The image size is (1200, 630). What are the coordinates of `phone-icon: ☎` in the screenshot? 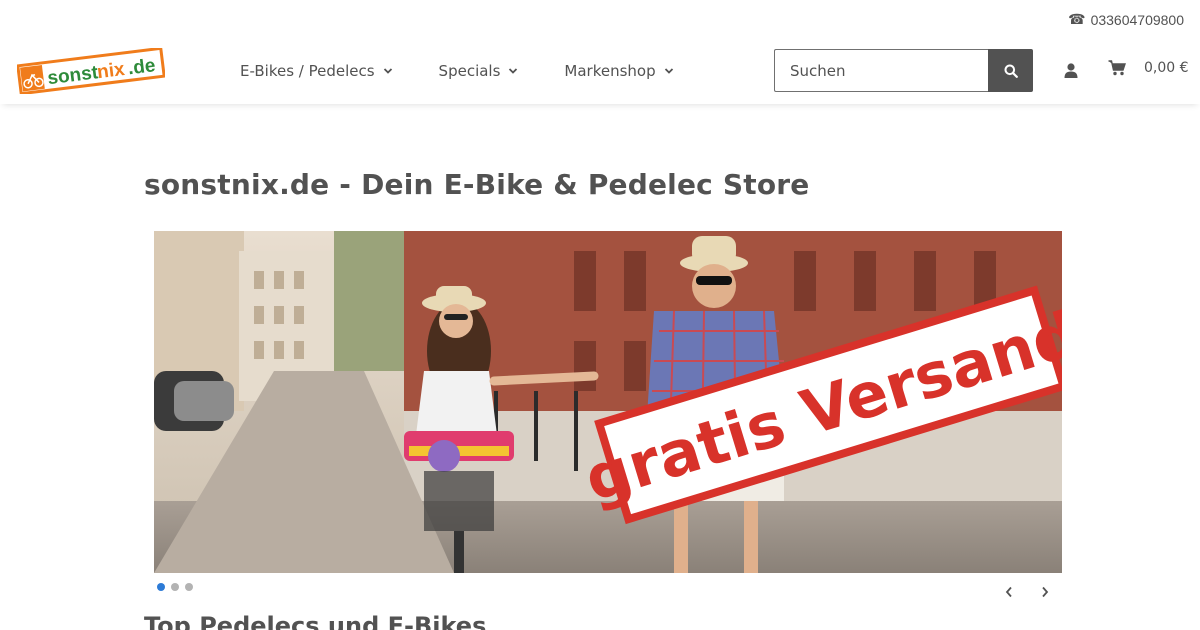 It's located at (1077, 19).